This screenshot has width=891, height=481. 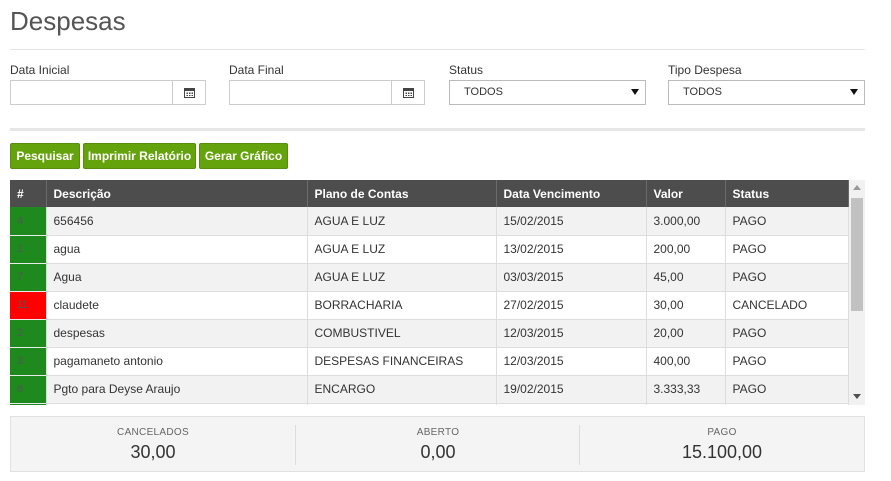 I want to click on cell-id-status-indicator: 6, so click(x=28, y=389).